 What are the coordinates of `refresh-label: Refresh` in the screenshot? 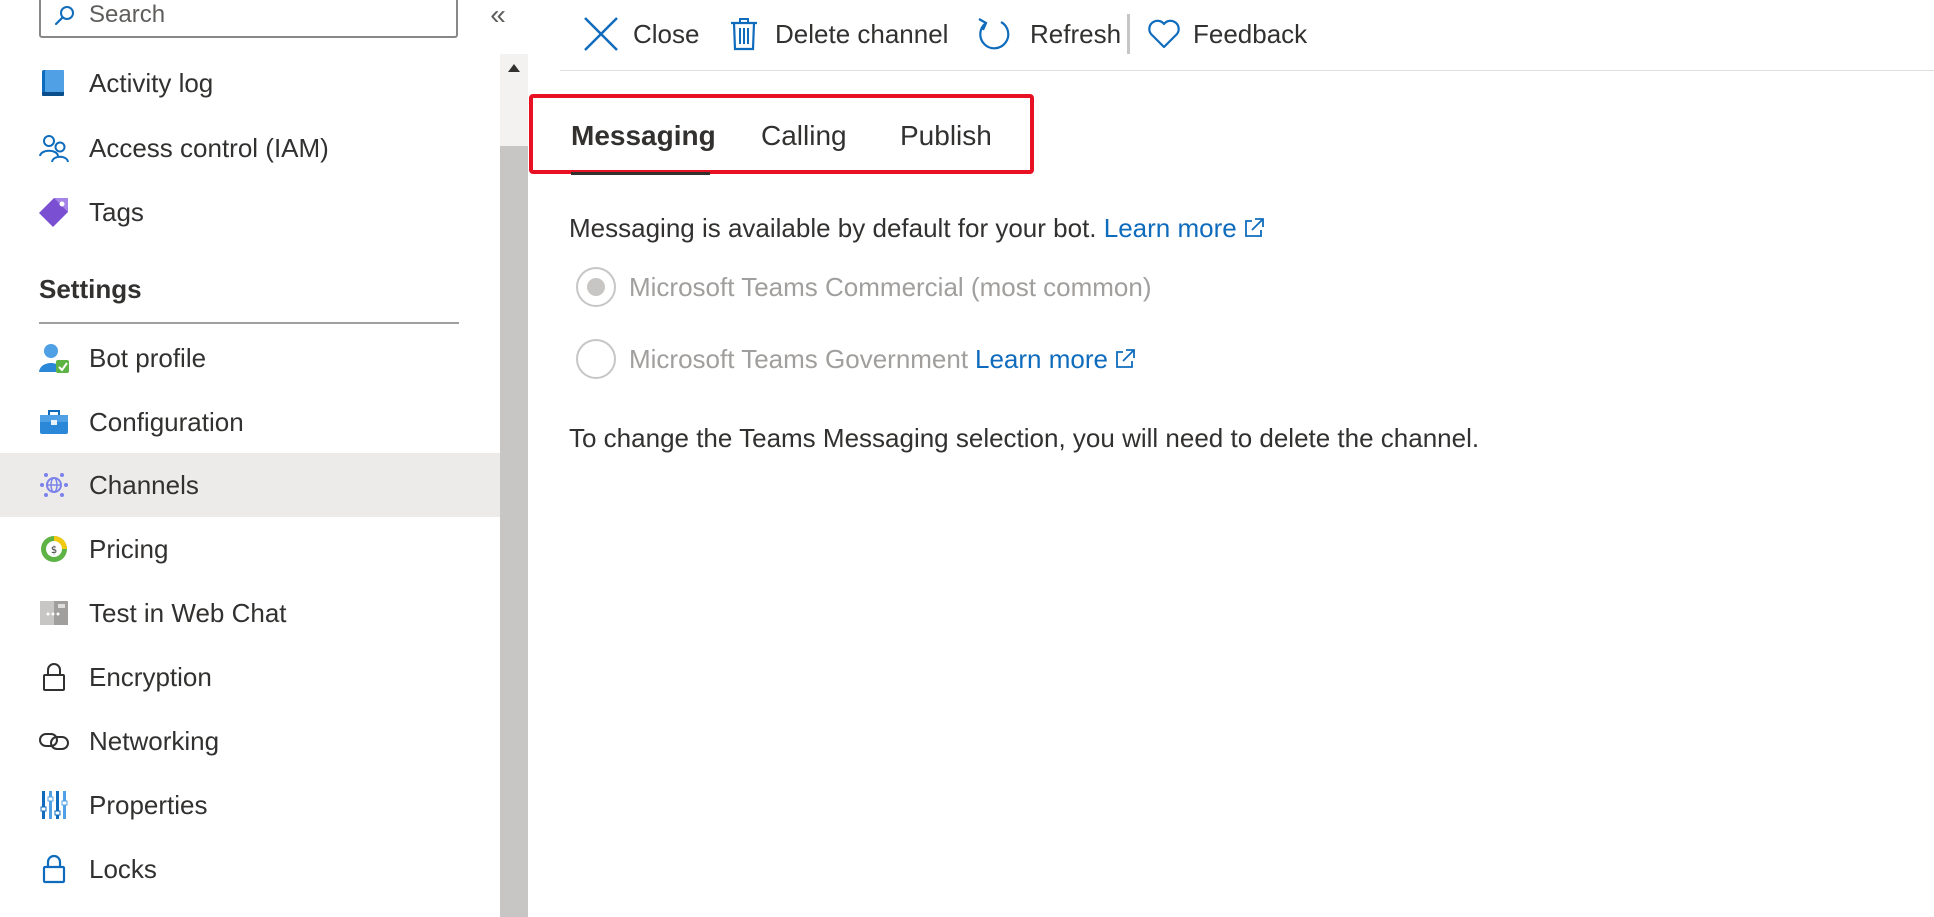 It's located at (1076, 34).